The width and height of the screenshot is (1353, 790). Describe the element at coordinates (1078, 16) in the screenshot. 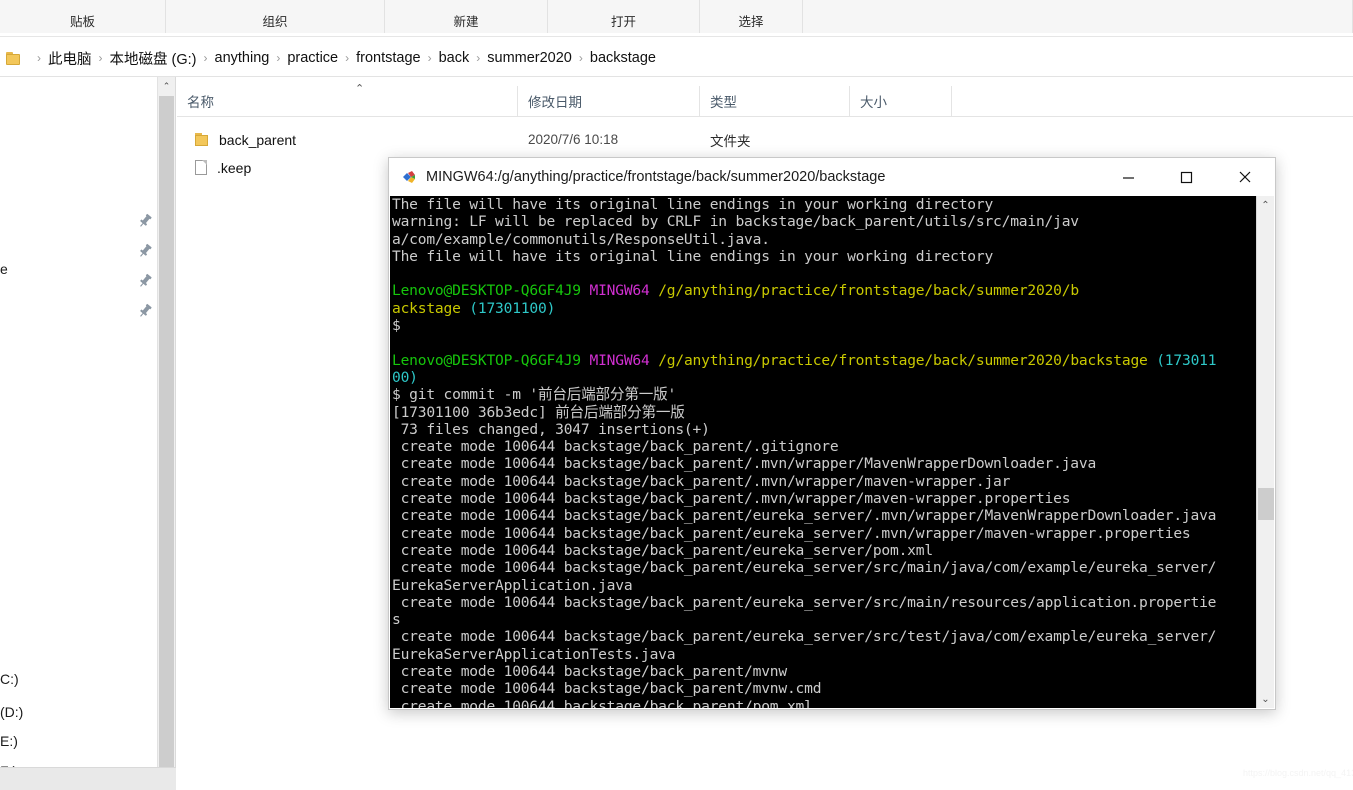

I see `ribbon-group-empty` at that location.